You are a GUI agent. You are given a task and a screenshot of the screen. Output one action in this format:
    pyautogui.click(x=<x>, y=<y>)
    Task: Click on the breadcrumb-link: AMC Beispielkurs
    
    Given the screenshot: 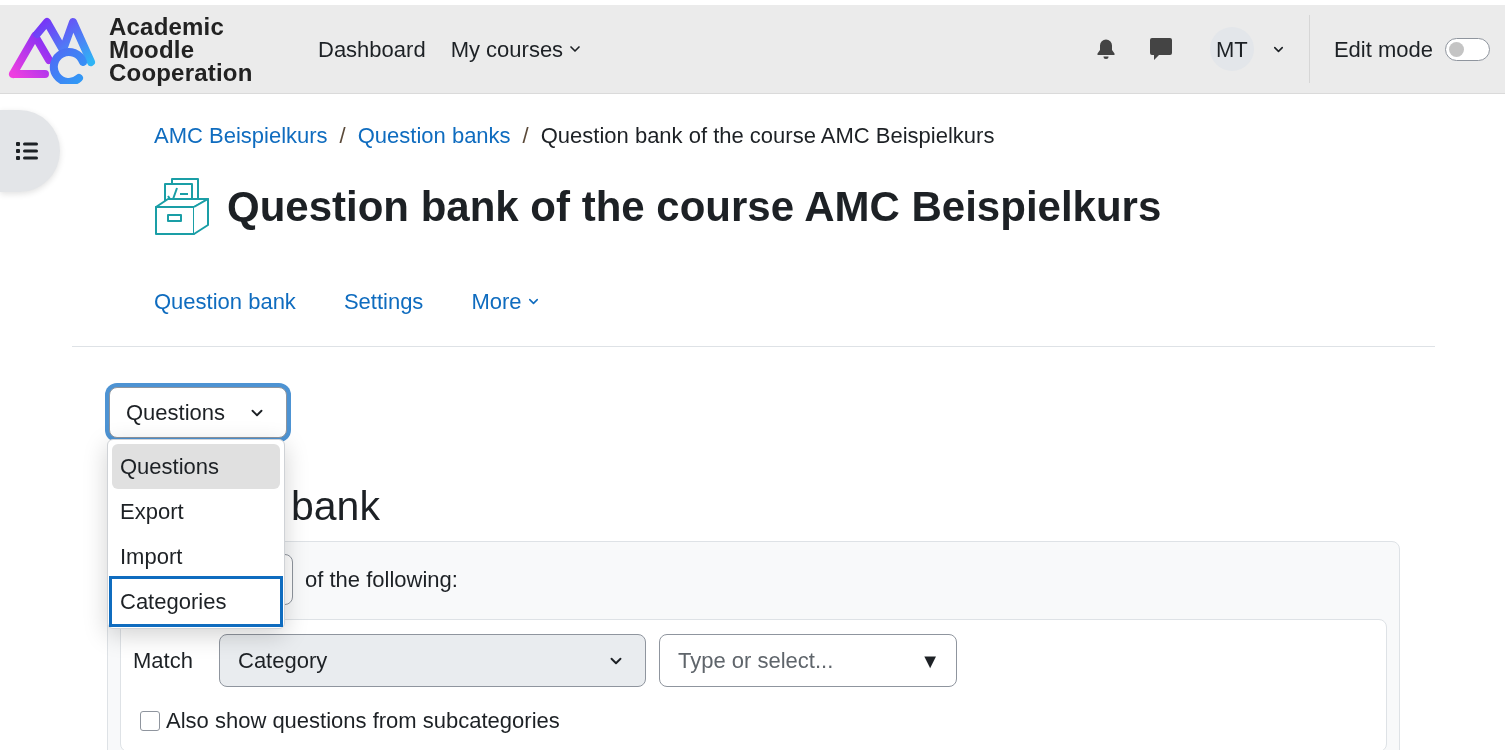 What is the action you would take?
    pyautogui.click(x=241, y=136)
    